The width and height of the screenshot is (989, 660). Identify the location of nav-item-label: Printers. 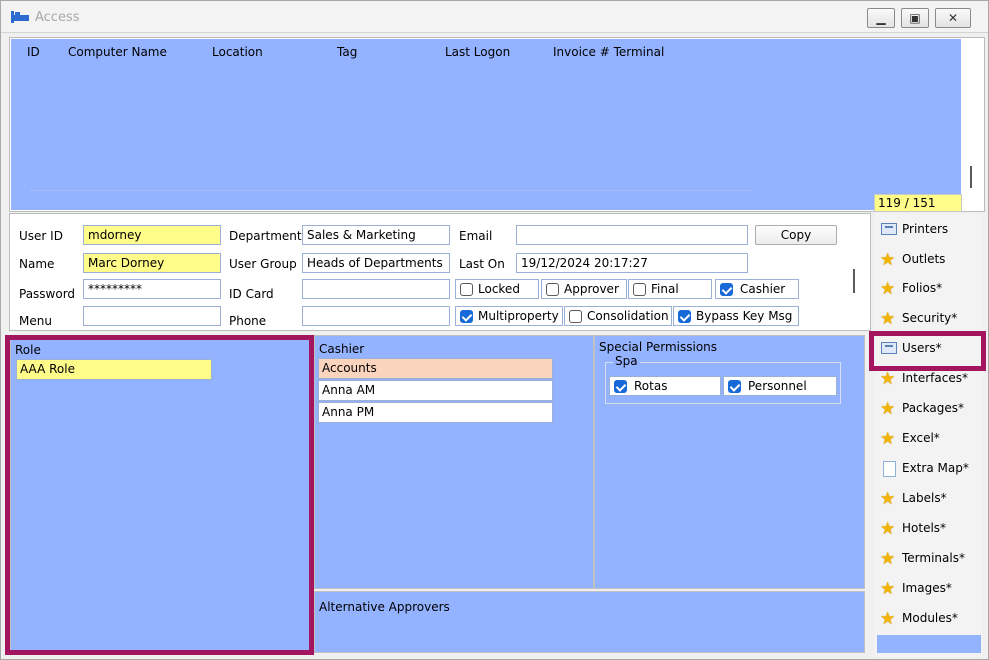
(925, 229).